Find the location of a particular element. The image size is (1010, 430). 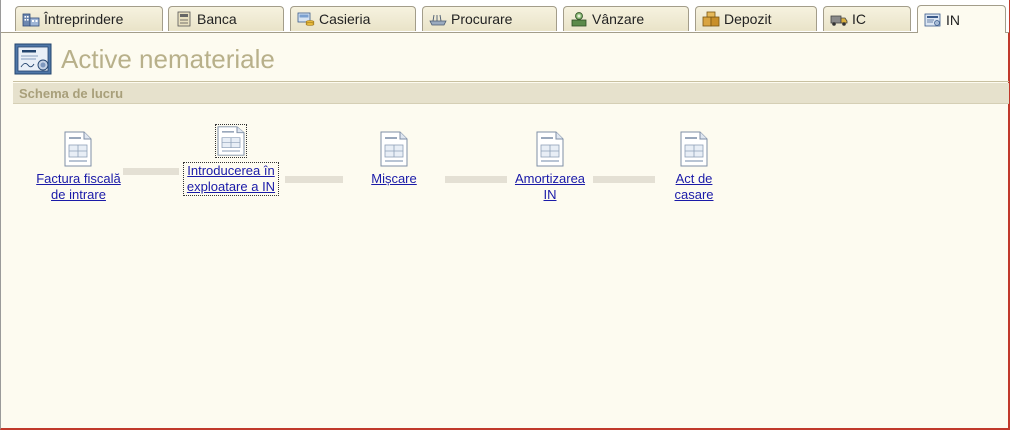

link-line-1: Factura fiscală is located at coordinates (78, 178).